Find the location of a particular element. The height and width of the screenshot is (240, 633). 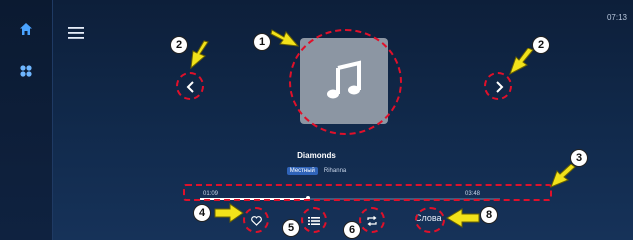

annotation-circle-lyrics is located at coordinates (430, 220).